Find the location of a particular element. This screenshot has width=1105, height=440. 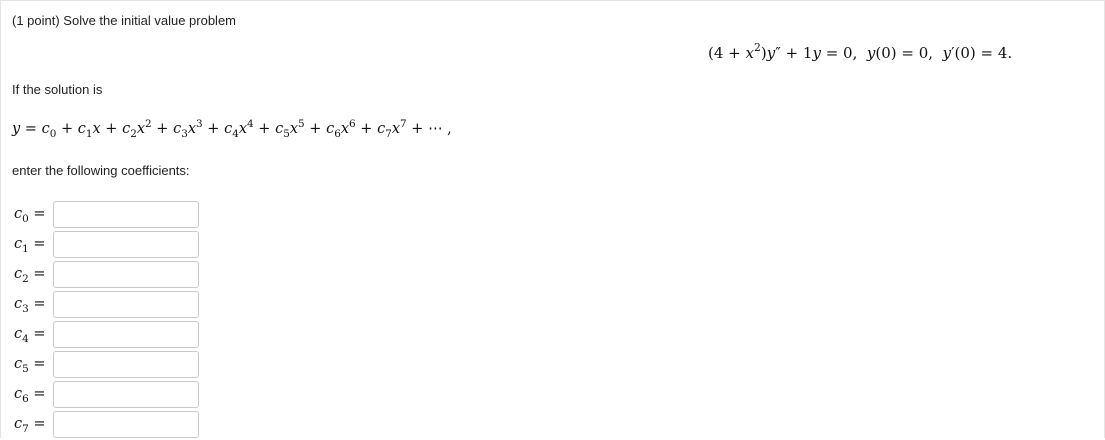

coefficient-row-c2: c2 = is located at coordinates (111, 275).